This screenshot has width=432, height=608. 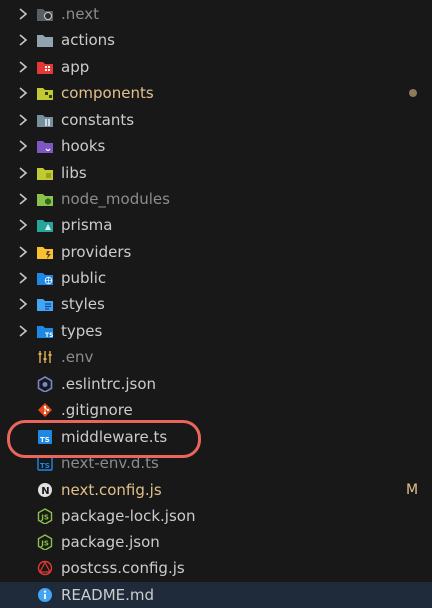 I want to click on folder-row-next: .next, so click(x=216, y=14).